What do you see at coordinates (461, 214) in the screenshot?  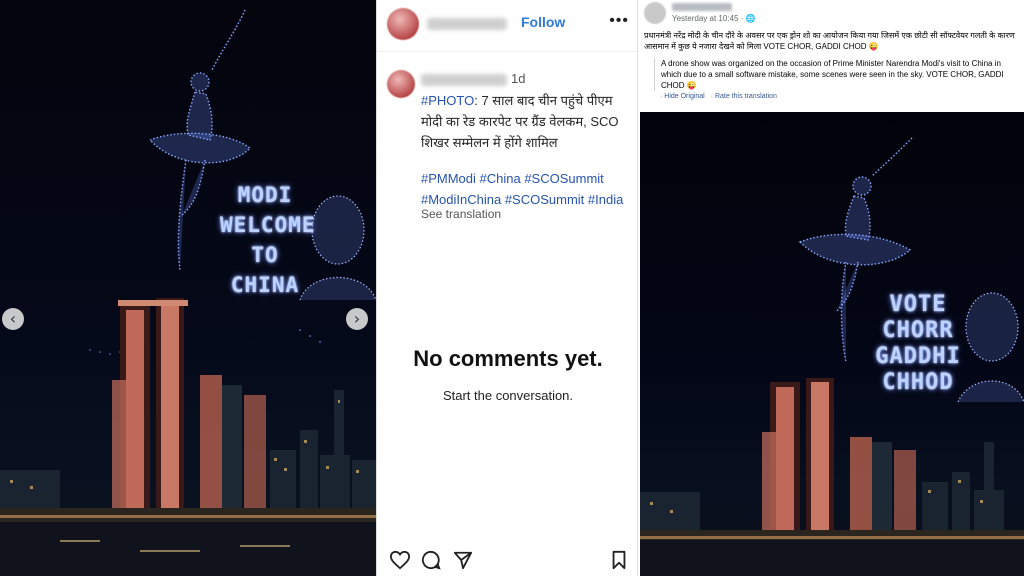 I see `see-translation-link: See translation` at bounding box center [461, 214].